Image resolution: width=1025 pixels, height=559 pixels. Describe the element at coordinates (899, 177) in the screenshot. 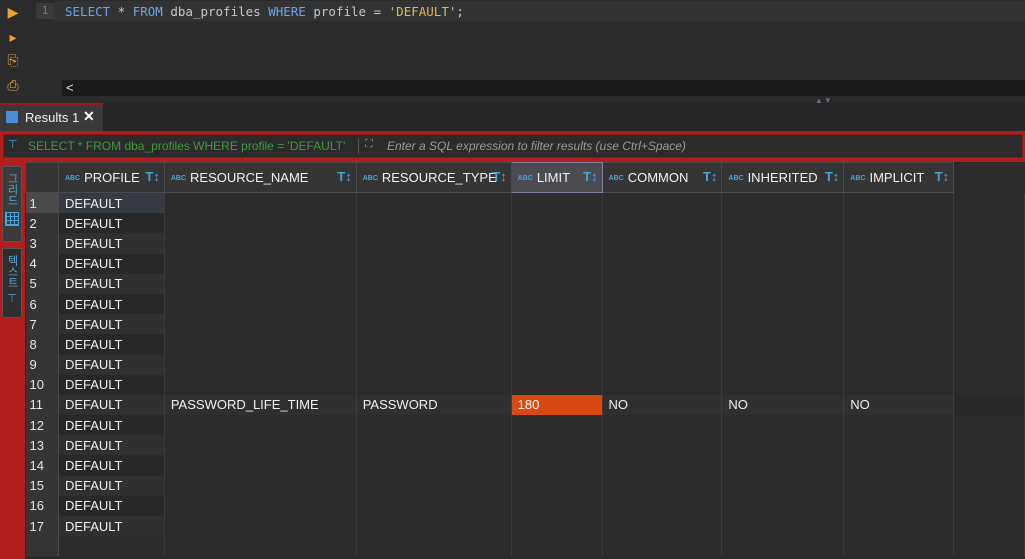

I see `column-header-implicit: ABC IMPLICIT T↕` at that location.